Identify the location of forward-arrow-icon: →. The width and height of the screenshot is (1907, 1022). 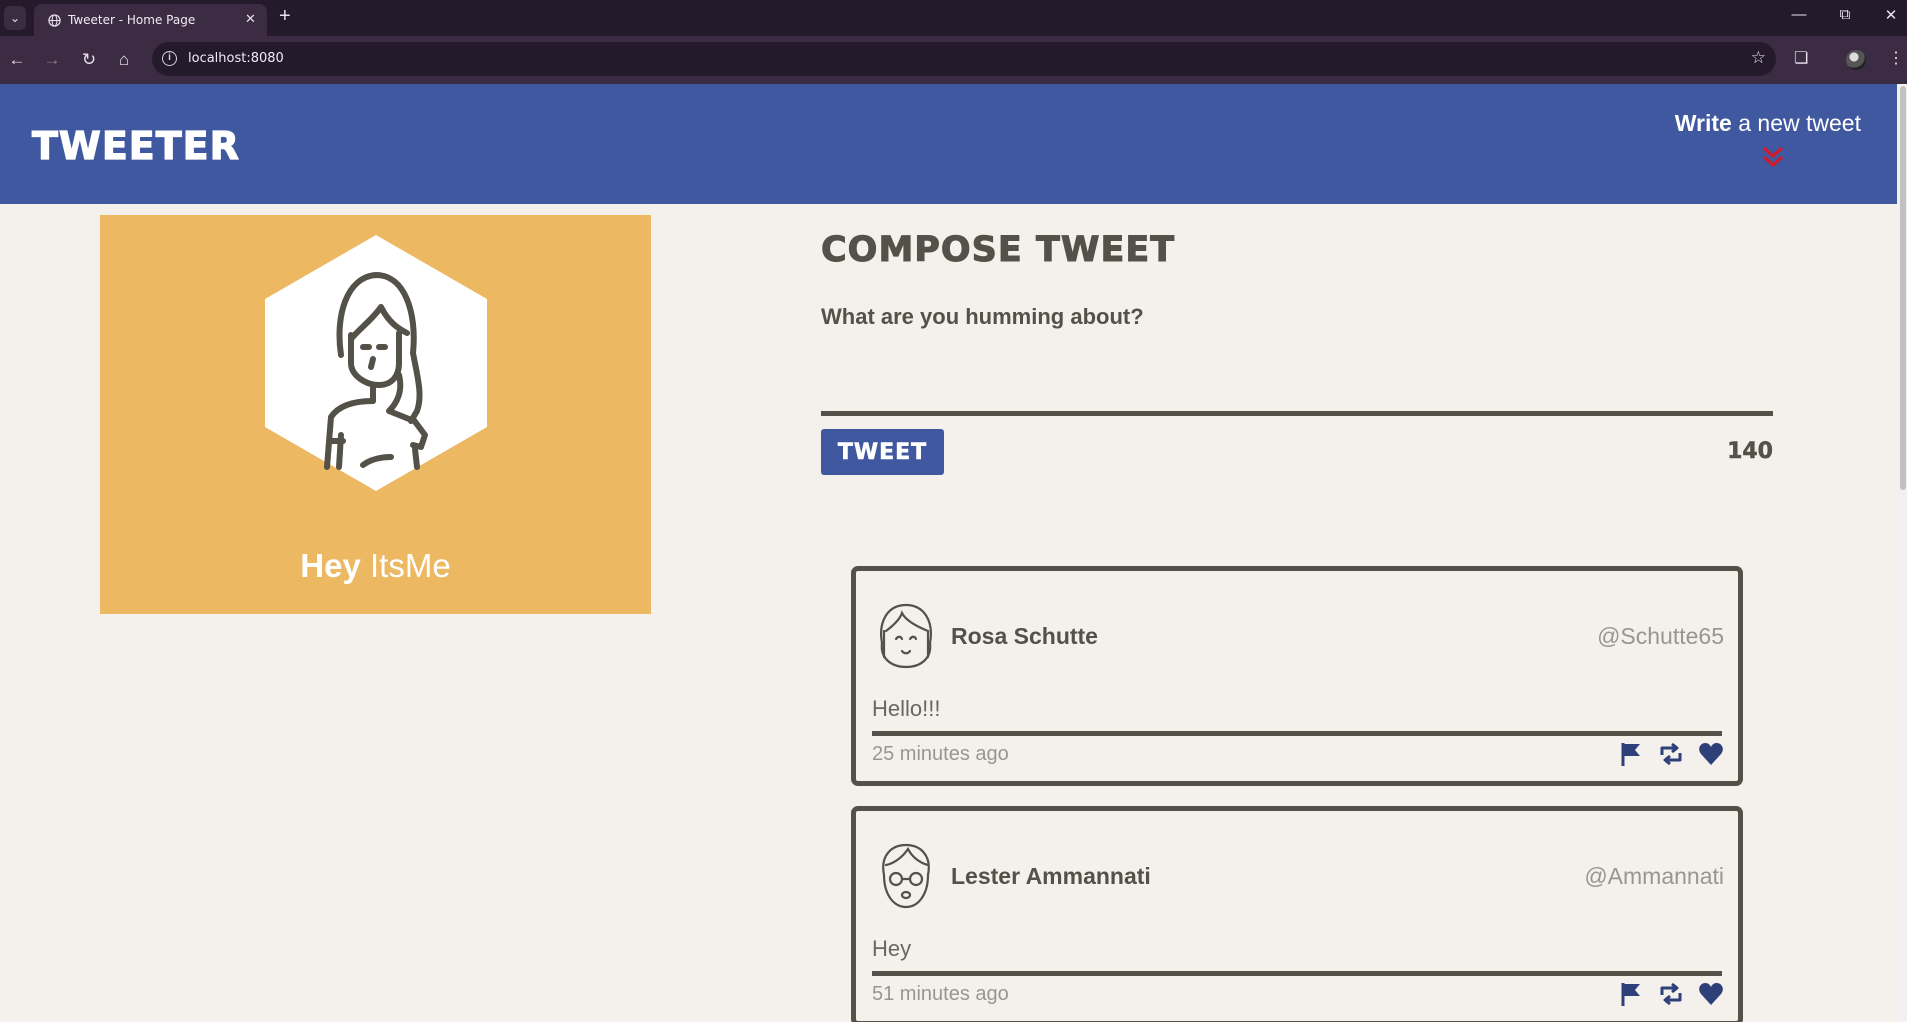
(52, 60).